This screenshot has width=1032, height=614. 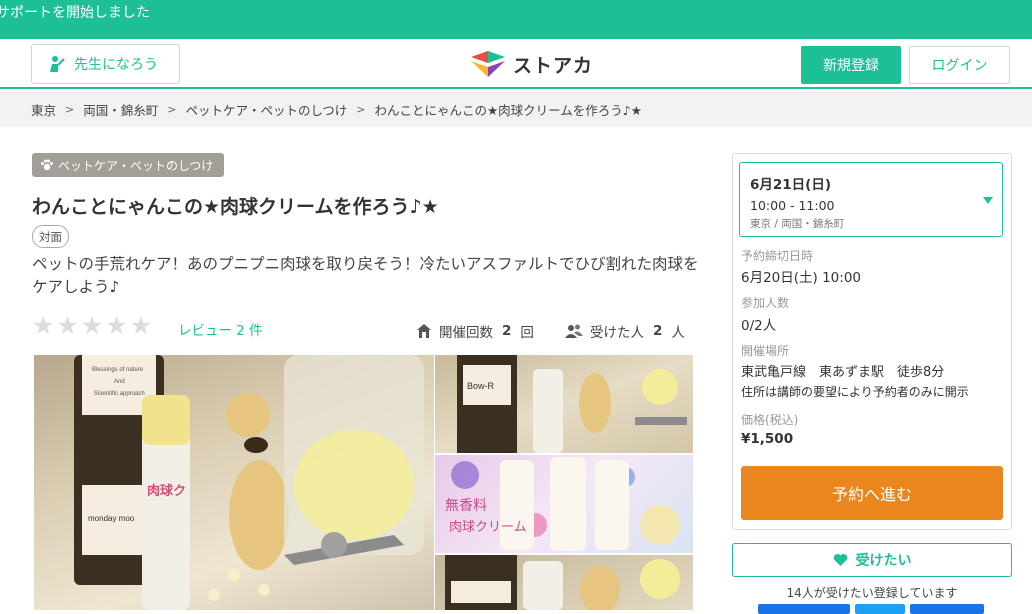 I want to click on notification-banner: サポートを開始しました, so click(x=516, y=19).